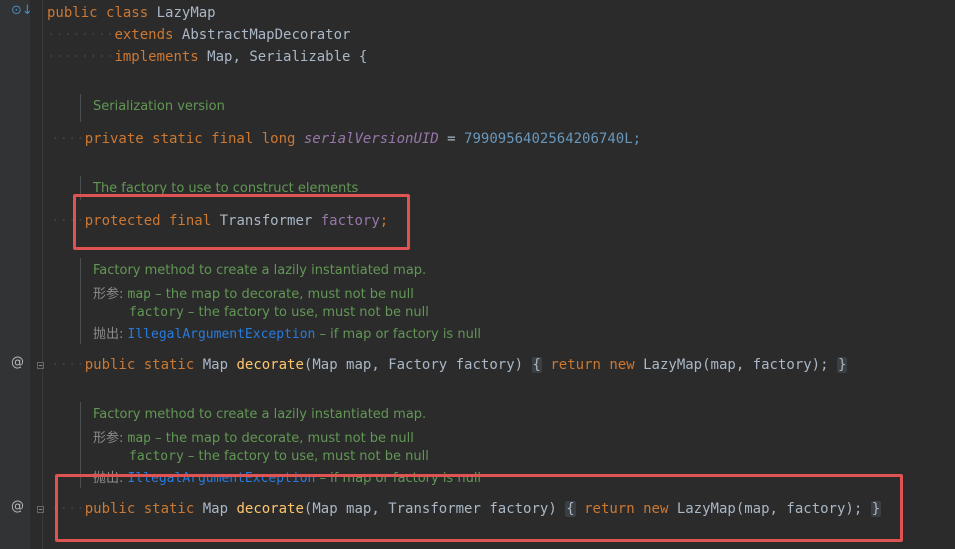  I want to click on throws-tag: 抛出:, so click(108, 334).